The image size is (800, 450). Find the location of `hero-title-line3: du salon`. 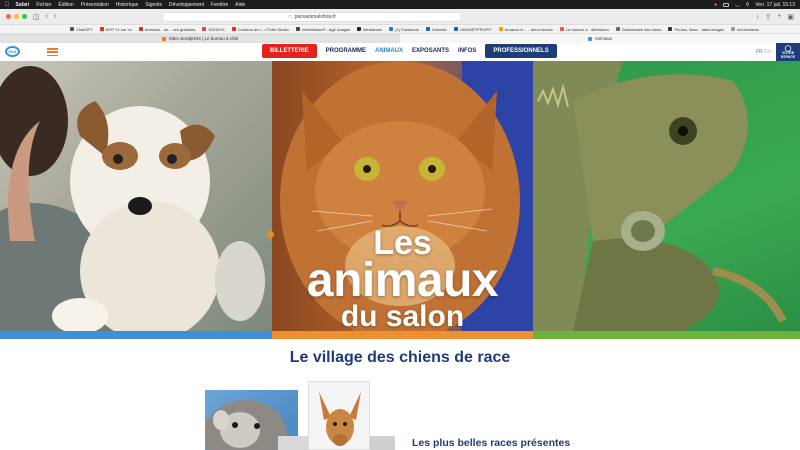

hero-title-line3: du salon is located at coordinates (402, 317).